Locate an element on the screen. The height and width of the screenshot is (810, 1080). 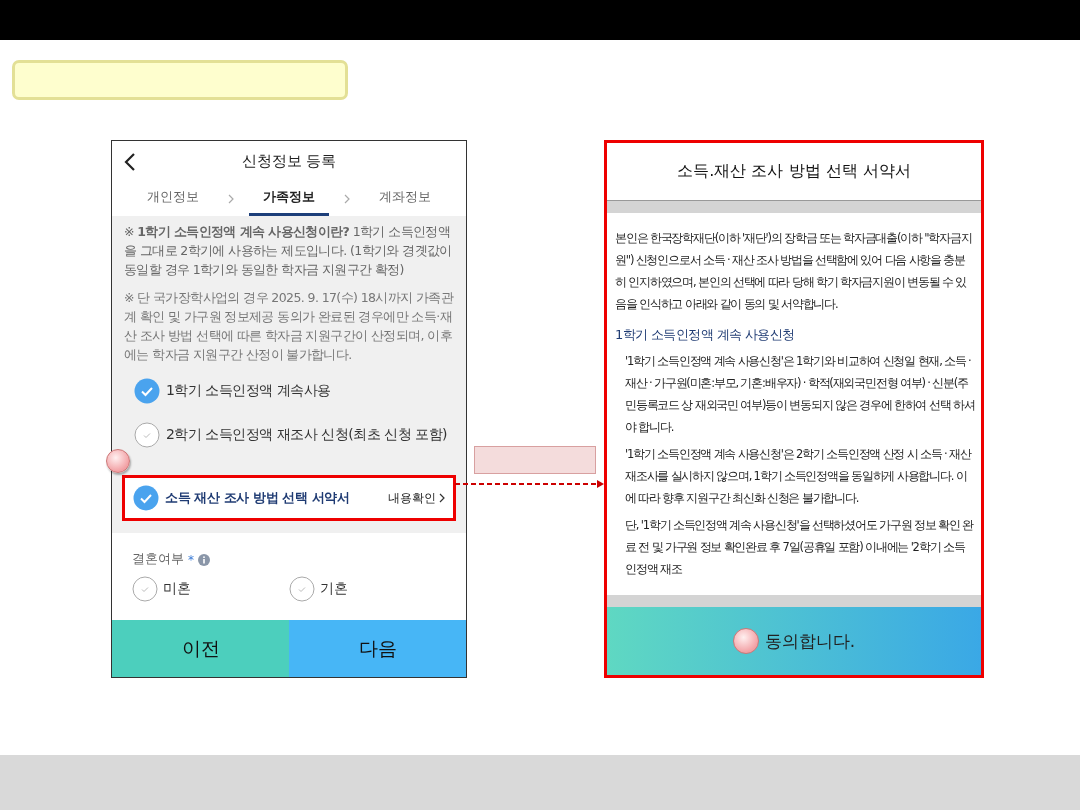
field-label: 결혼여부 is located at coordinates (158, 559).